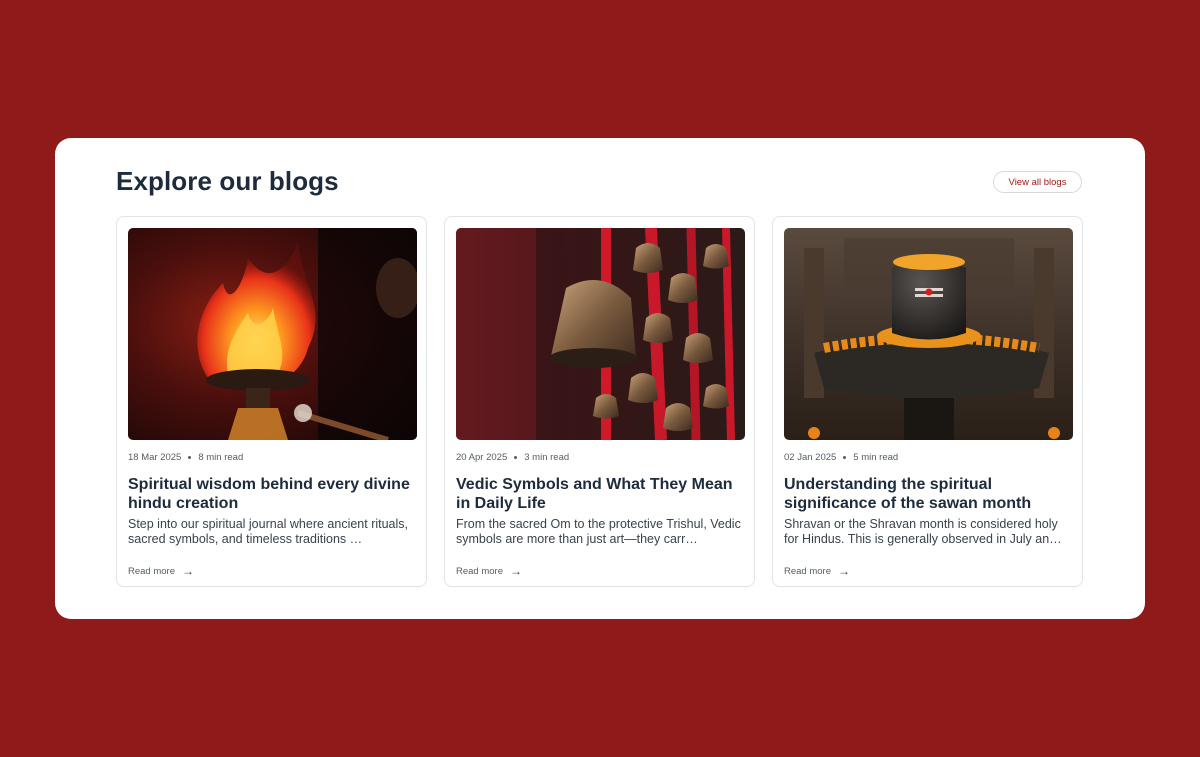 Image resolution: width=1200 pixels, height=757 pixels. I want to click on shivling-photo, so click(928, 334).